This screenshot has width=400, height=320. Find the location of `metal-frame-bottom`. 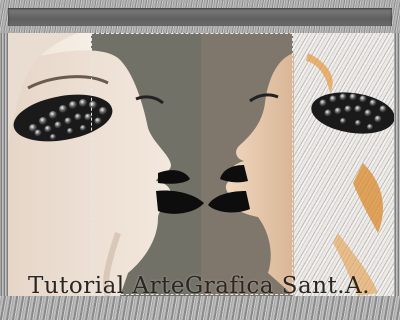

metal-frame-bottom is located at coordinates (200, 308).